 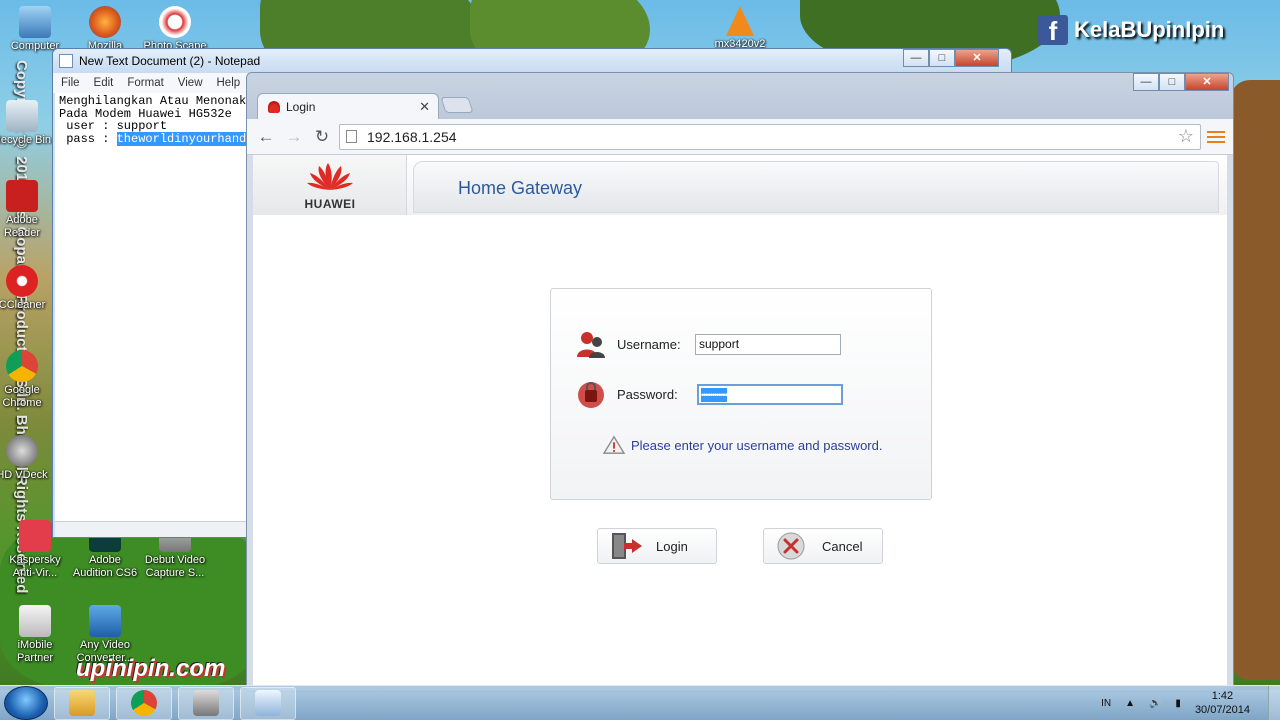 I want to click on taskbar: IN ▲ 🔊 ▮ 1:42 30/07/2014, so click(x=640, y=702).